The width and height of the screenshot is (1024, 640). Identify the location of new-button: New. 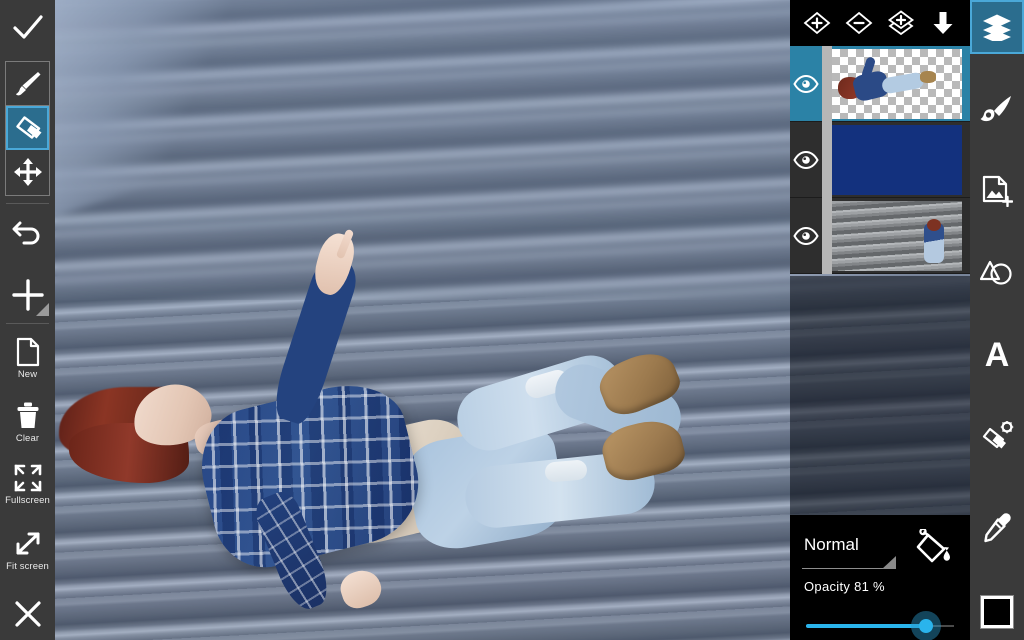
(27, 358).